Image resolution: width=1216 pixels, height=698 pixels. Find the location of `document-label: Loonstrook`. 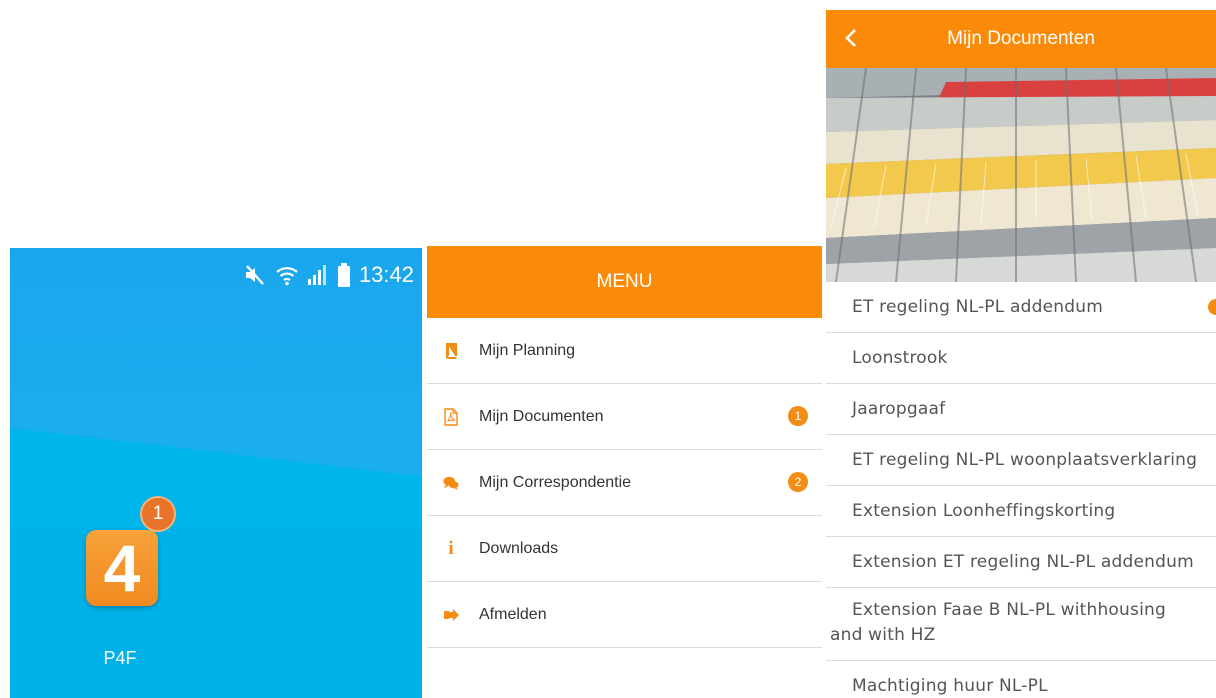

document-label: Loonstrook is located at coordinates (900, 358).